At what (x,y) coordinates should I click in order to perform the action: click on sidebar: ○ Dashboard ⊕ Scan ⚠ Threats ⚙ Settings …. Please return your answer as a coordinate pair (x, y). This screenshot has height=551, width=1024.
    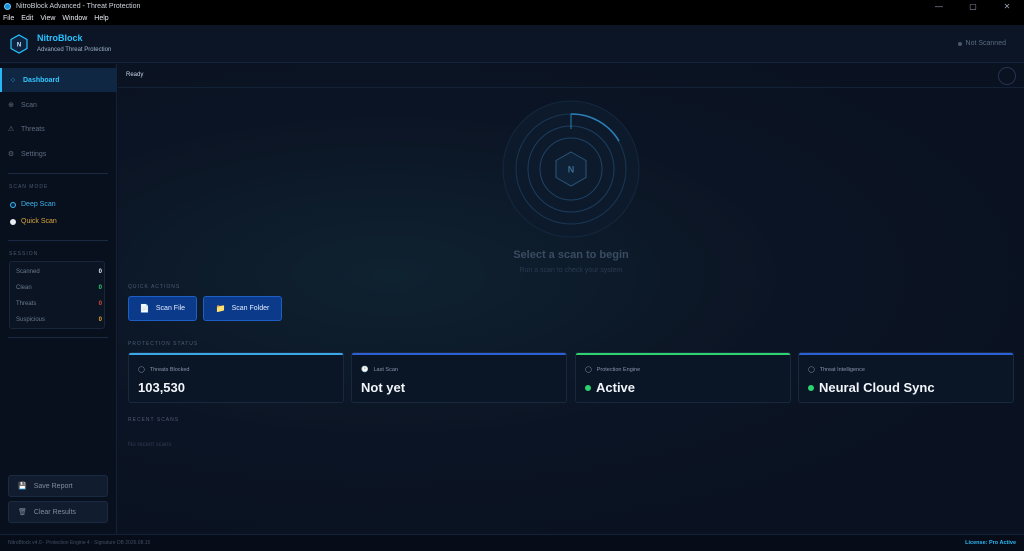
    Looking at the image, I should click on (58, 299).